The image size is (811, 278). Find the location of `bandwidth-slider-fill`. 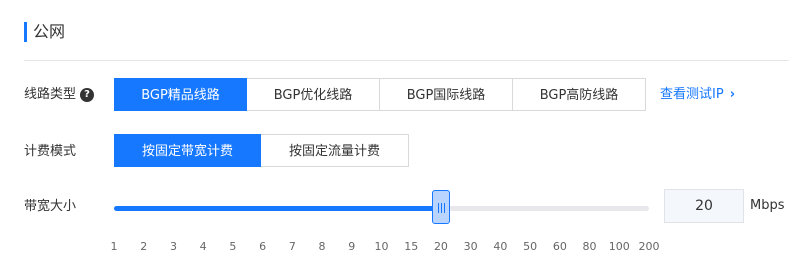

bandwidth-slider-fill is located at coordinates (277, 208).